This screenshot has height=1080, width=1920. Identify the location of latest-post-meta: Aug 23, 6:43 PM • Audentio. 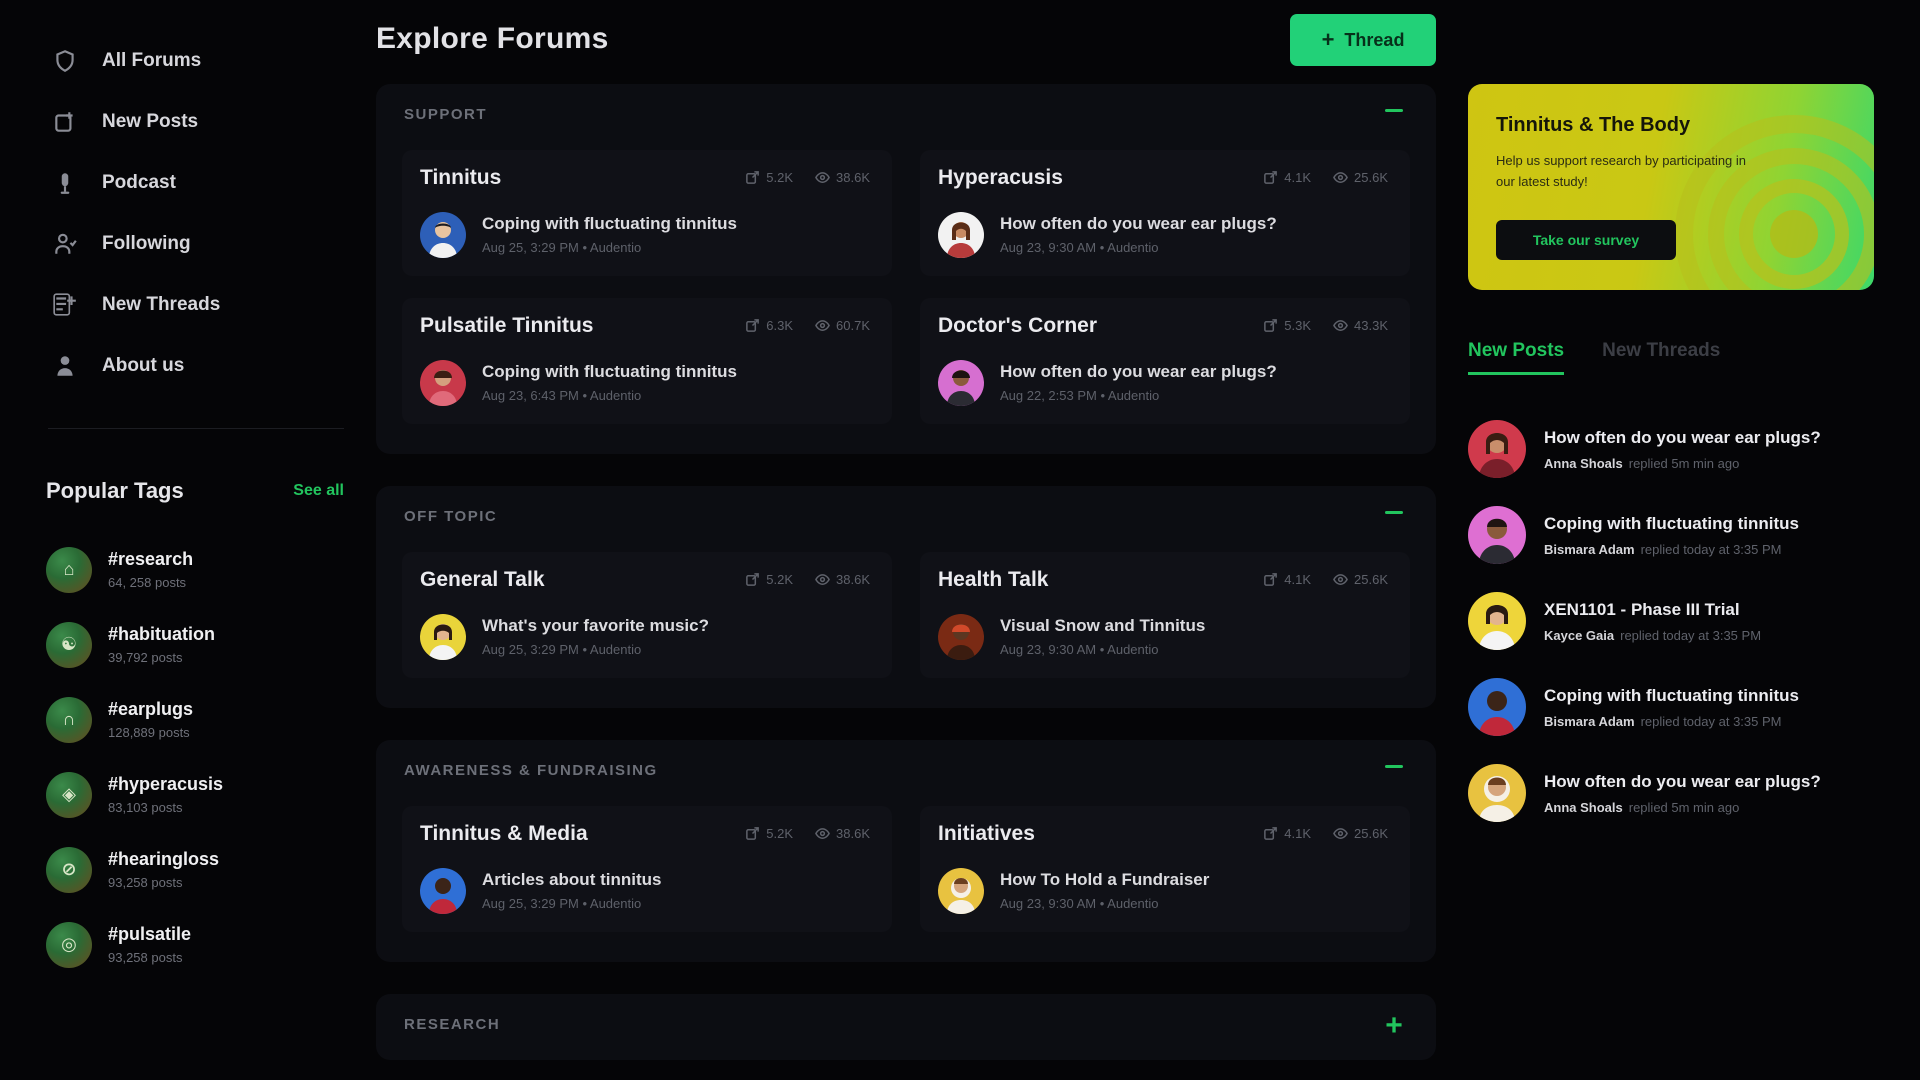
(562, 395).